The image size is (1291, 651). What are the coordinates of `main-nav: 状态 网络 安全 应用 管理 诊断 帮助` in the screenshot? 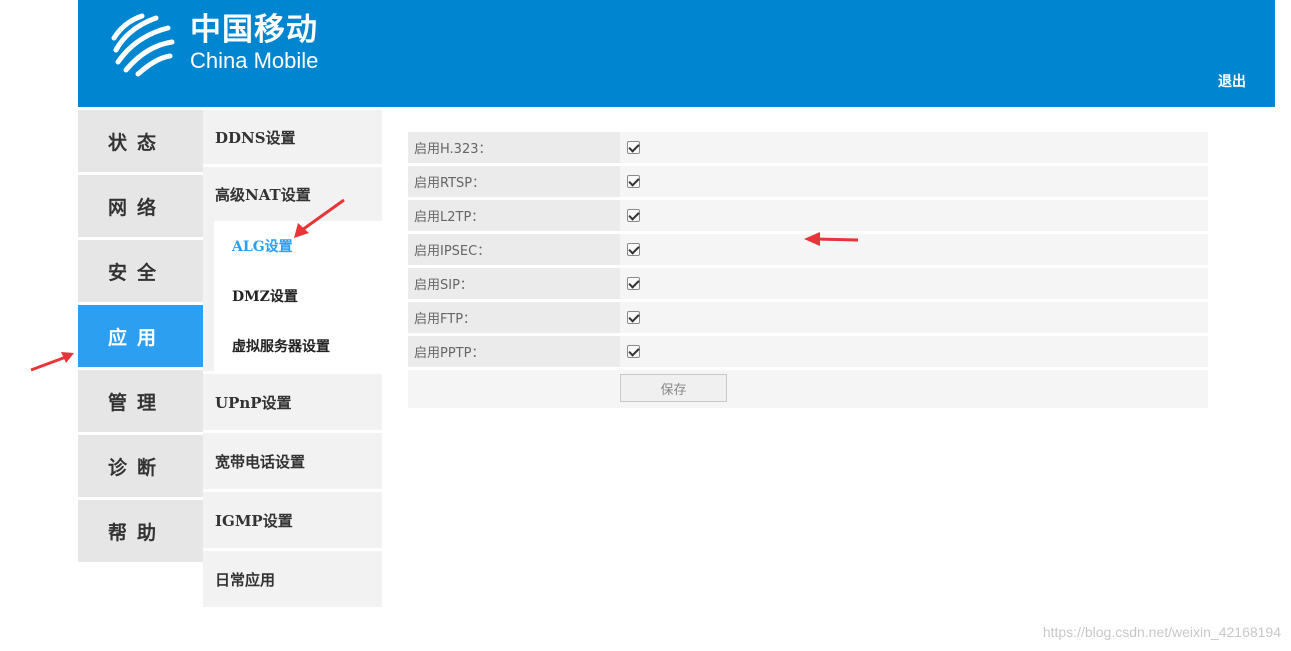 It's located at (140, 334).